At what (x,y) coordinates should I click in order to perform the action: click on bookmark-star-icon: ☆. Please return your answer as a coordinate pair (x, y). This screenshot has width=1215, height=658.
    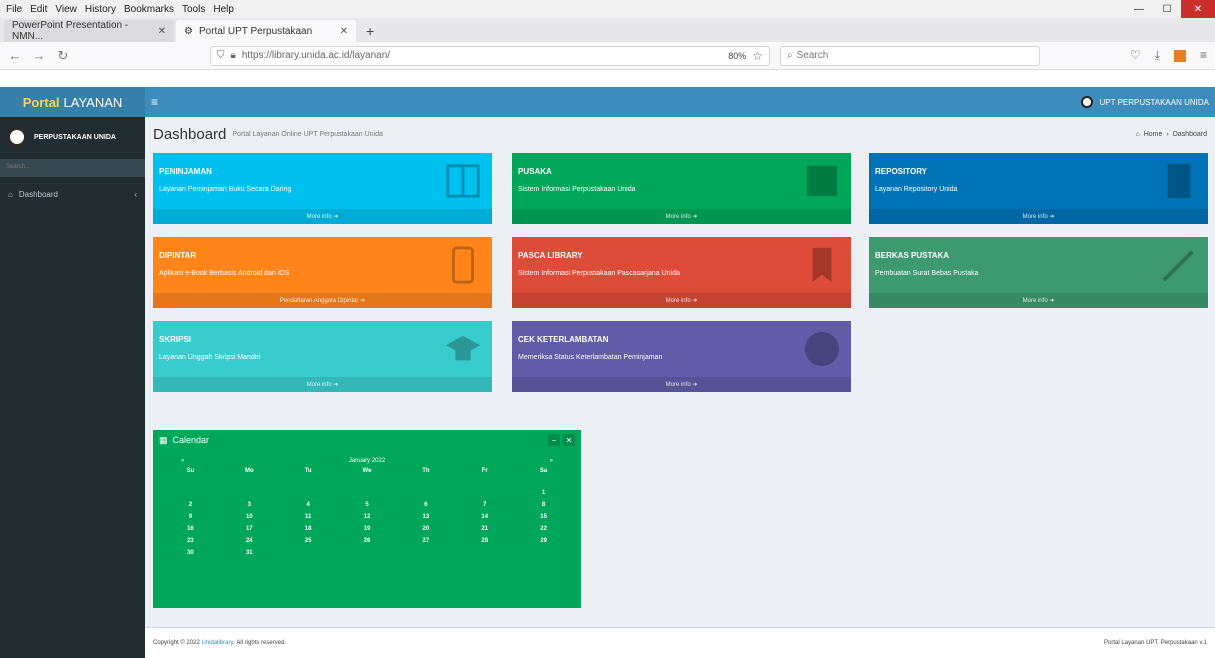
    Looking at the image, I should click on (757, 56).